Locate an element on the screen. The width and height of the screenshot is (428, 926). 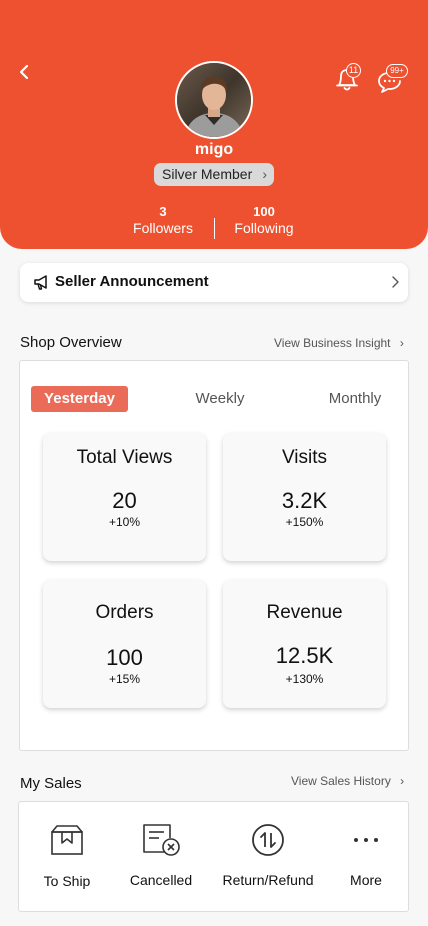
username: migo is located at coordinates (214, 149).